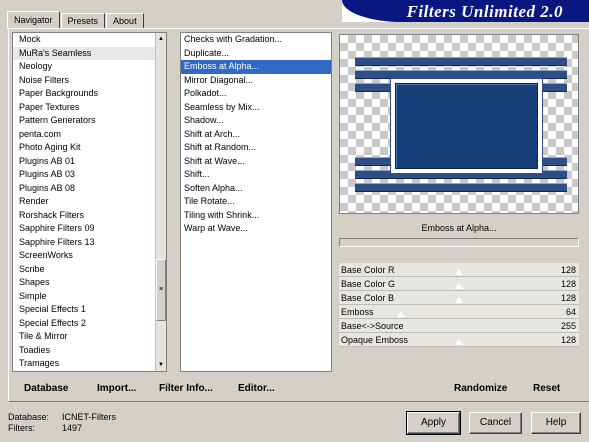 This screenshot has height=442, width=589. Describe the element at coordinates (480, 389) in the screenshot. I see `randomize-button: Randomize` at that location.